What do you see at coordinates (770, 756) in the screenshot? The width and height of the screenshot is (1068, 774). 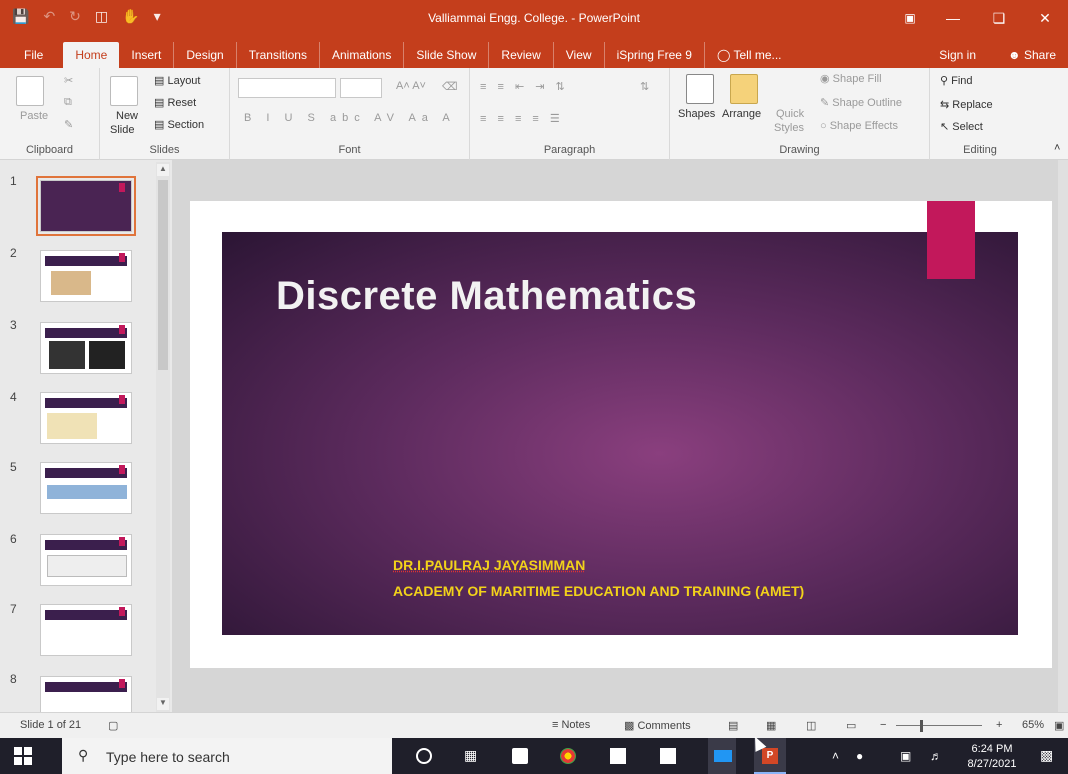 I see `powerpoint-icon: P` at bounding box center [770, 756].